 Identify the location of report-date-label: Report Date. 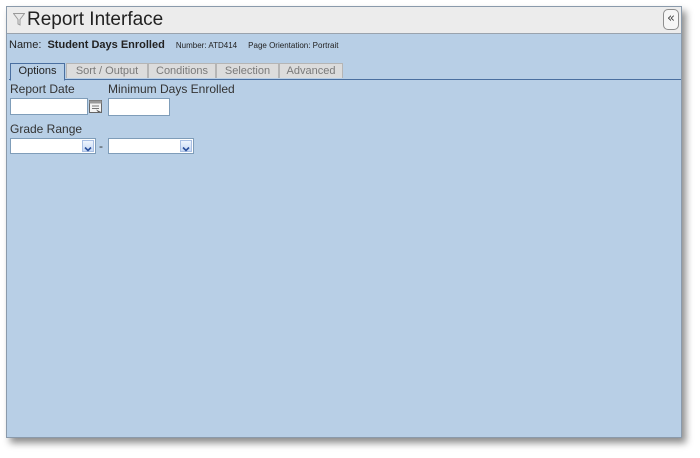
(42, 89).